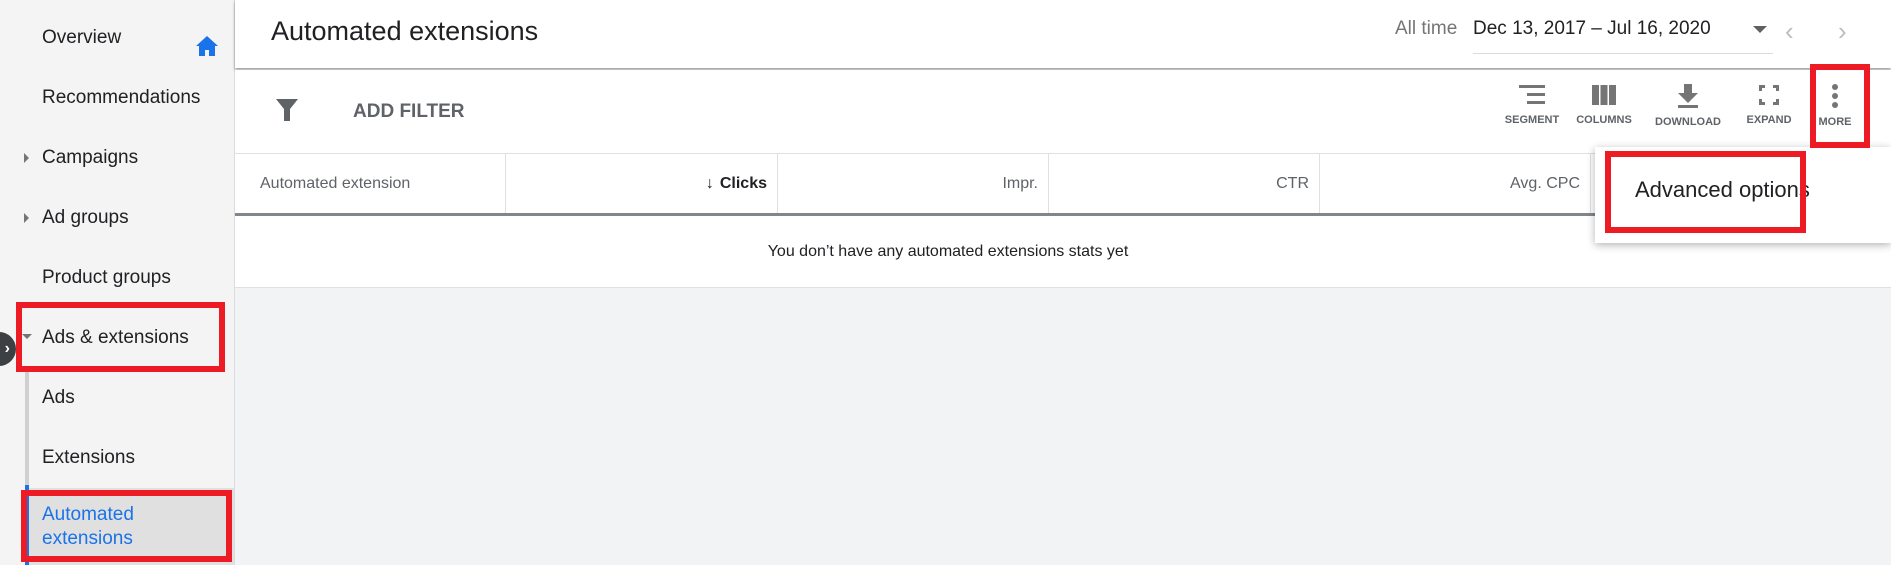 This screenshot has width=1891, height=565. What do you see at coordinates (405, 31) in the screenshot?
I see `page-title: Automated extensions` at bounding box center [405, 31].